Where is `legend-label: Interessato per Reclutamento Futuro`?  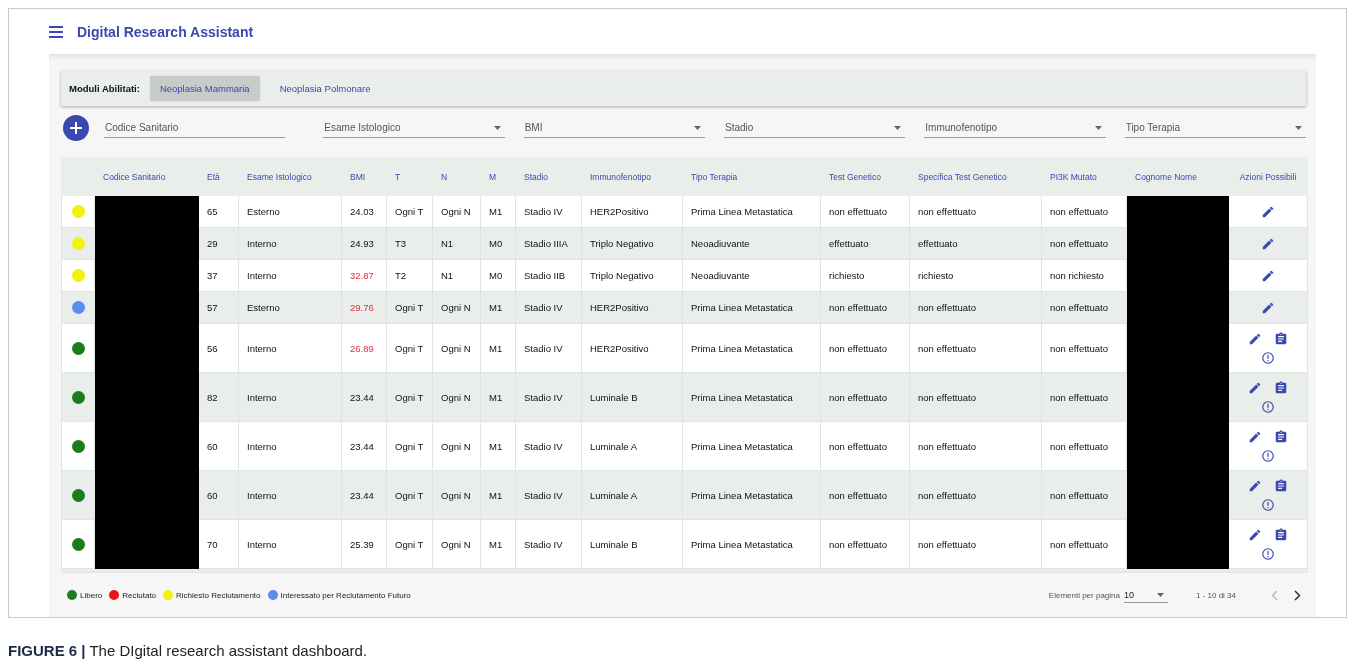
legend-label: Interessato per Reclutamento Futuro is located at coordinates (345, 595).